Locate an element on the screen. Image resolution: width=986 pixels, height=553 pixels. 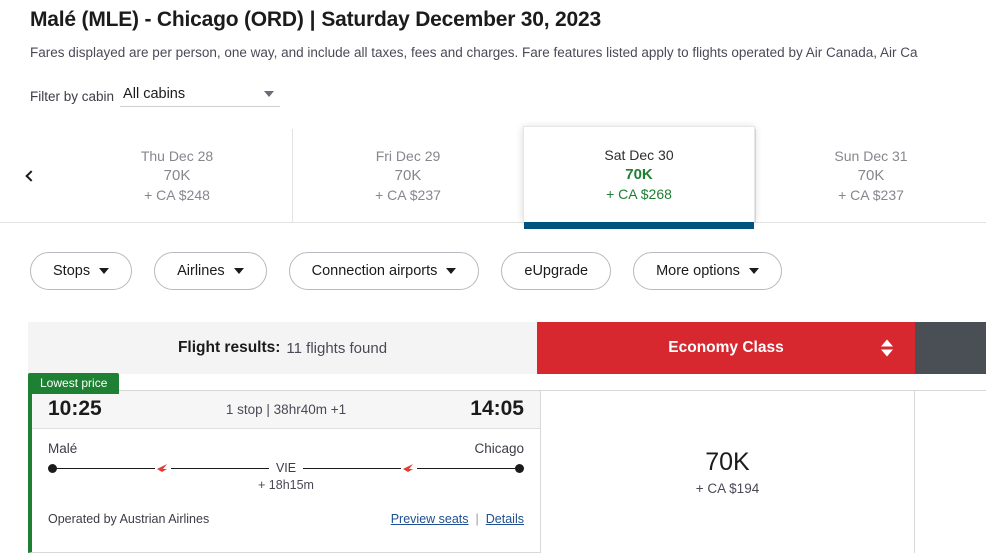
date-cell-sat-dec-30: Sat Dec 30 70K + CA $268 is located at coordinates (639, 177).